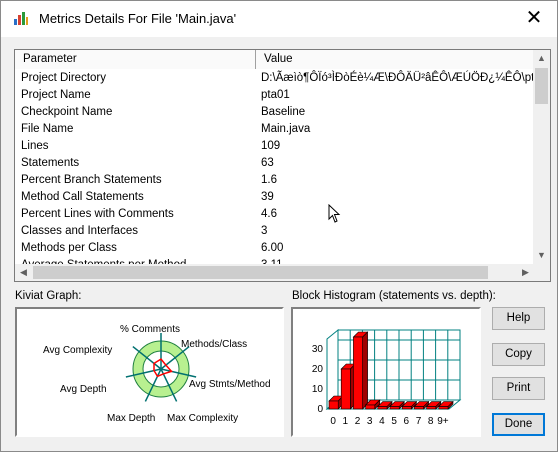 This screenshot has height=452, width=558. Describe the element at coordinates (35, 146) in the screenshot. I see `parameter-cell: Lines` at that location.